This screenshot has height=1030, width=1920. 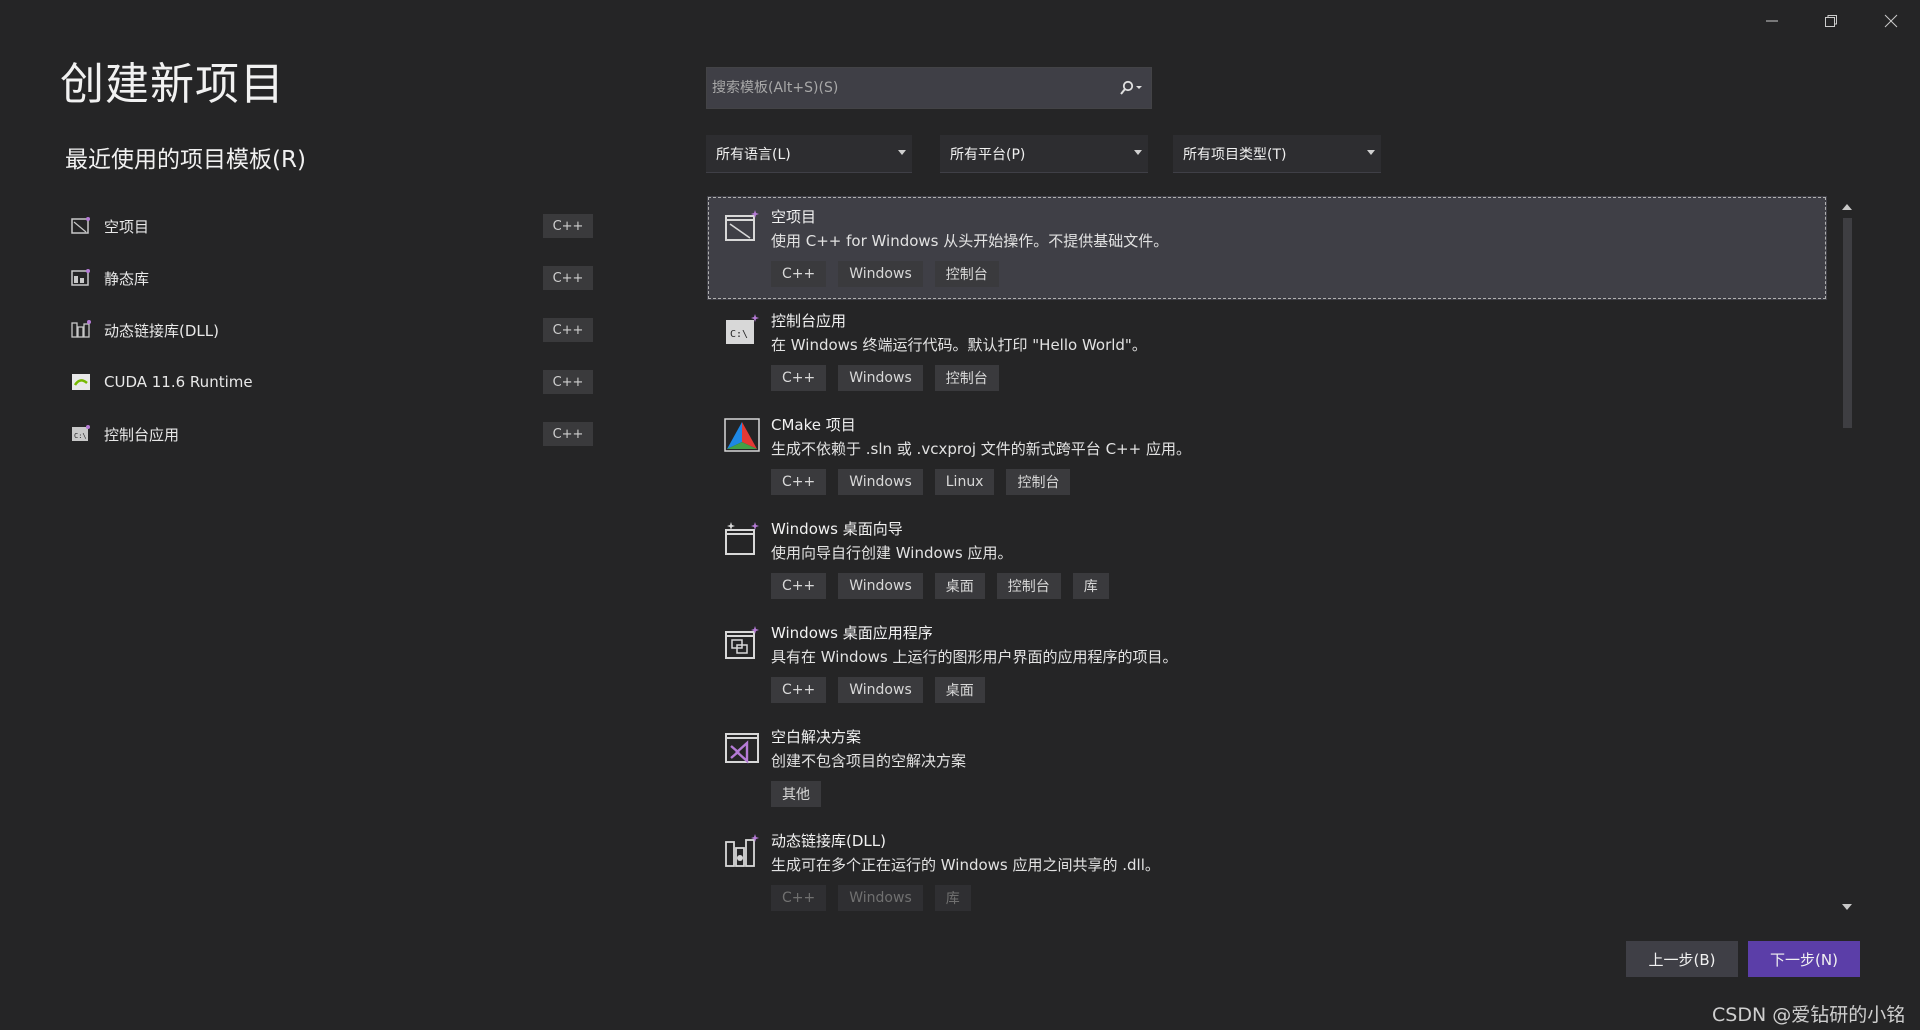 What do you see at coordinates (742, 538) in the screenshot?
I see `desktop-wizard-icon` at bounding box center [742, 538].